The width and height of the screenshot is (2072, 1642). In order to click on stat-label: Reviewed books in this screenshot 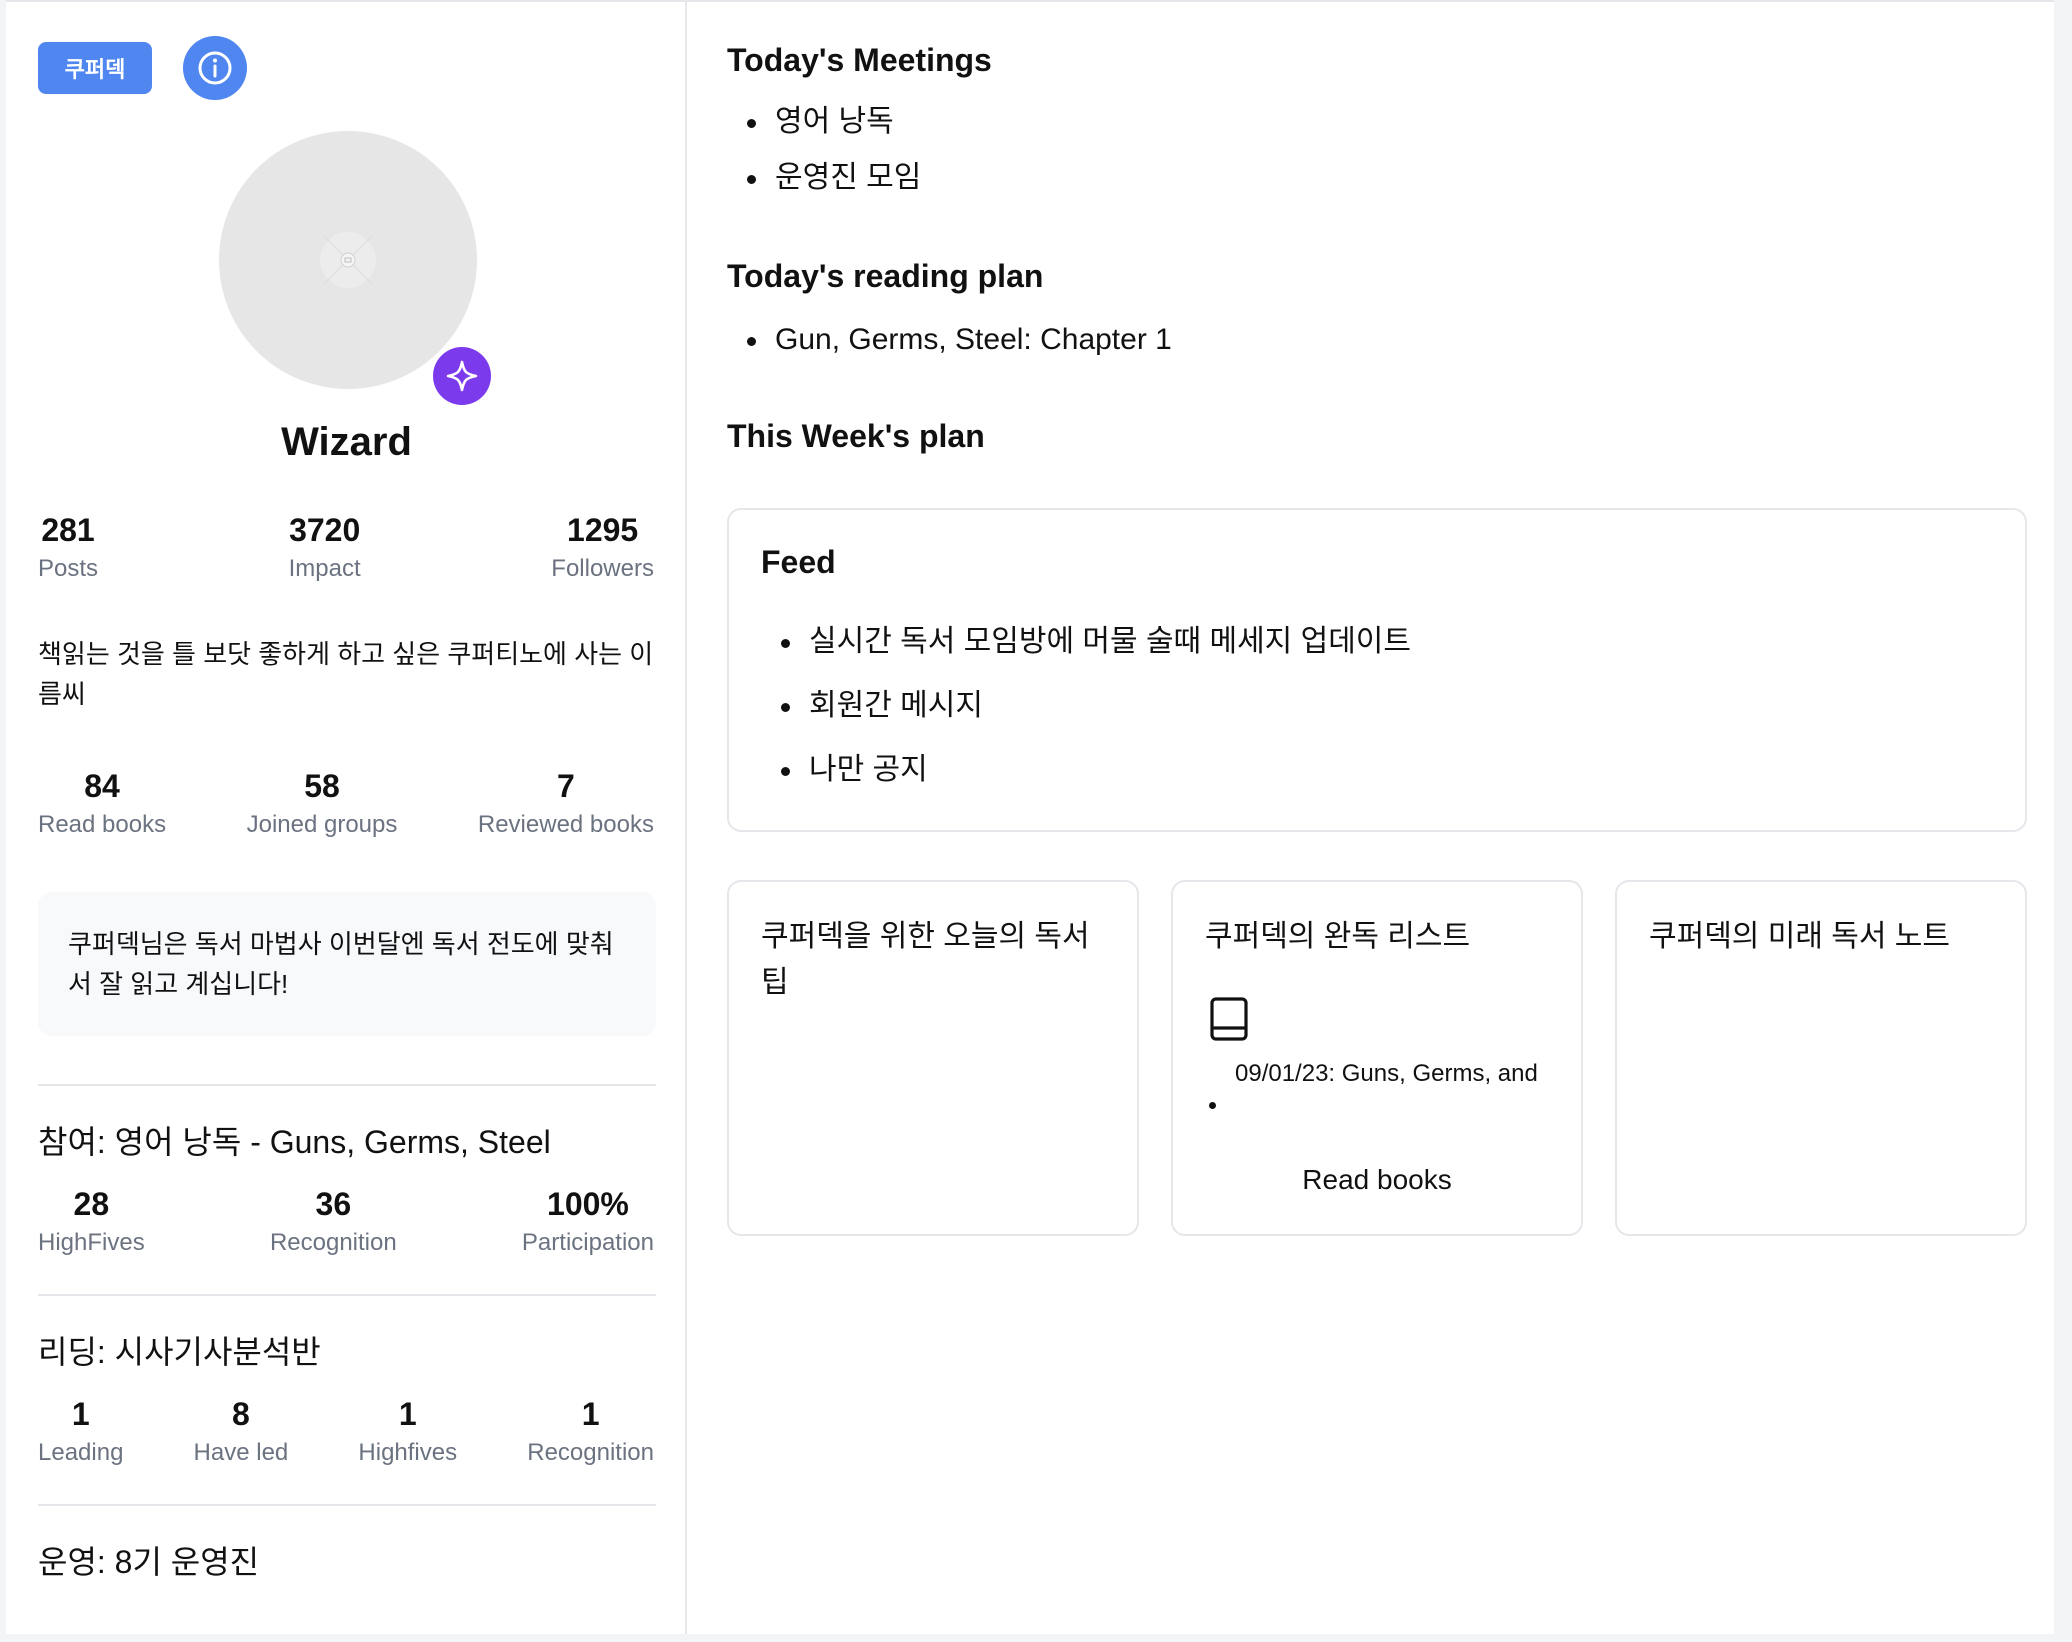, I will do `click(565, 824)`.